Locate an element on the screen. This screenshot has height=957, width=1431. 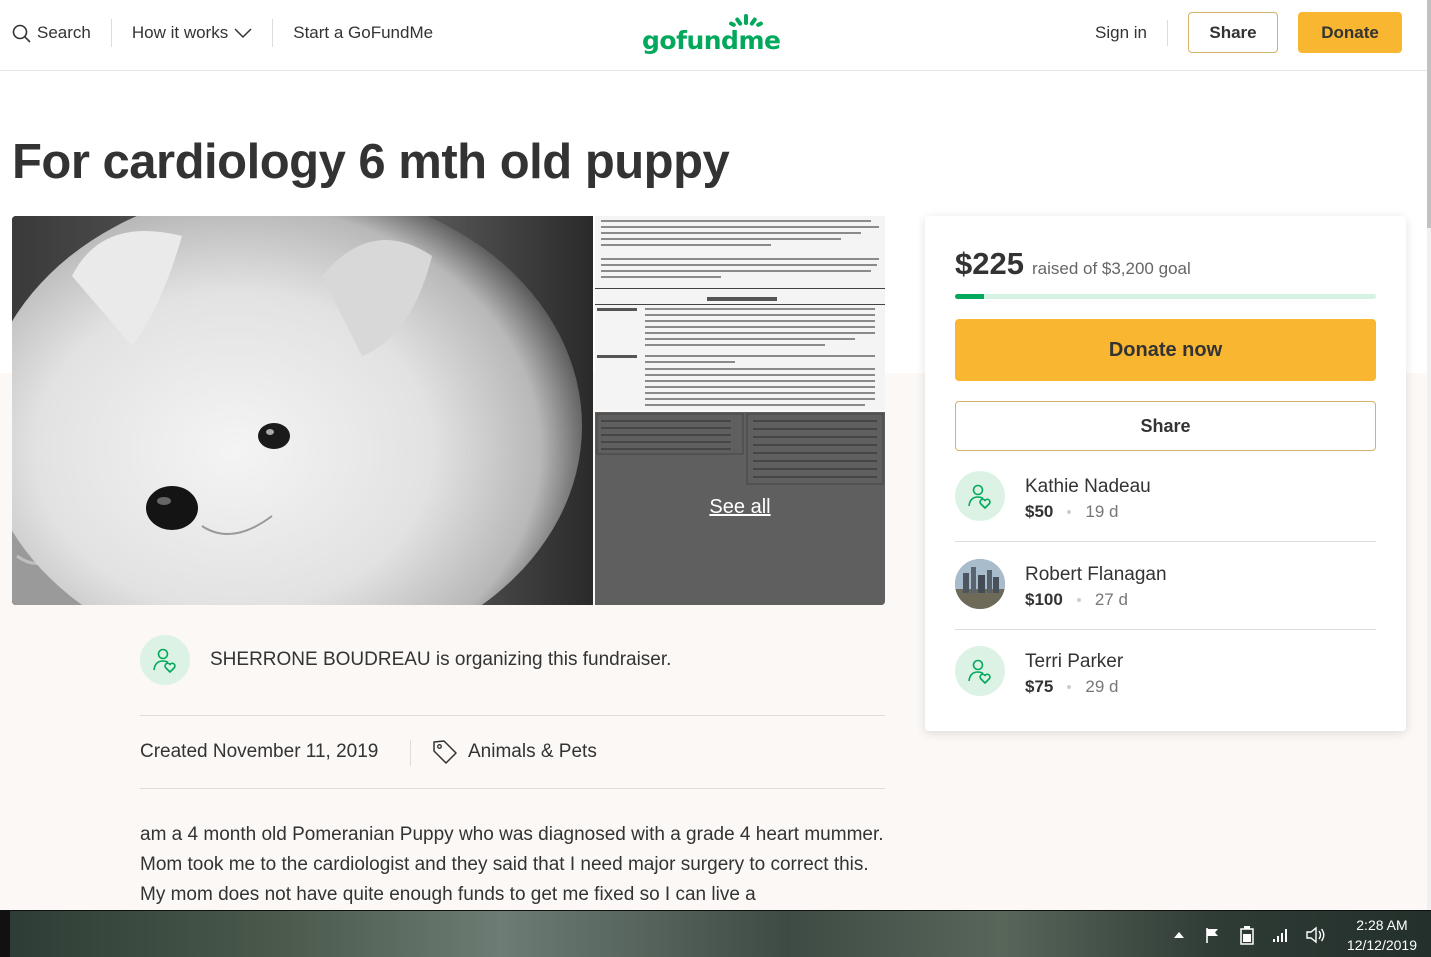
campaign-document-photo is located at coordinates (740, 313).